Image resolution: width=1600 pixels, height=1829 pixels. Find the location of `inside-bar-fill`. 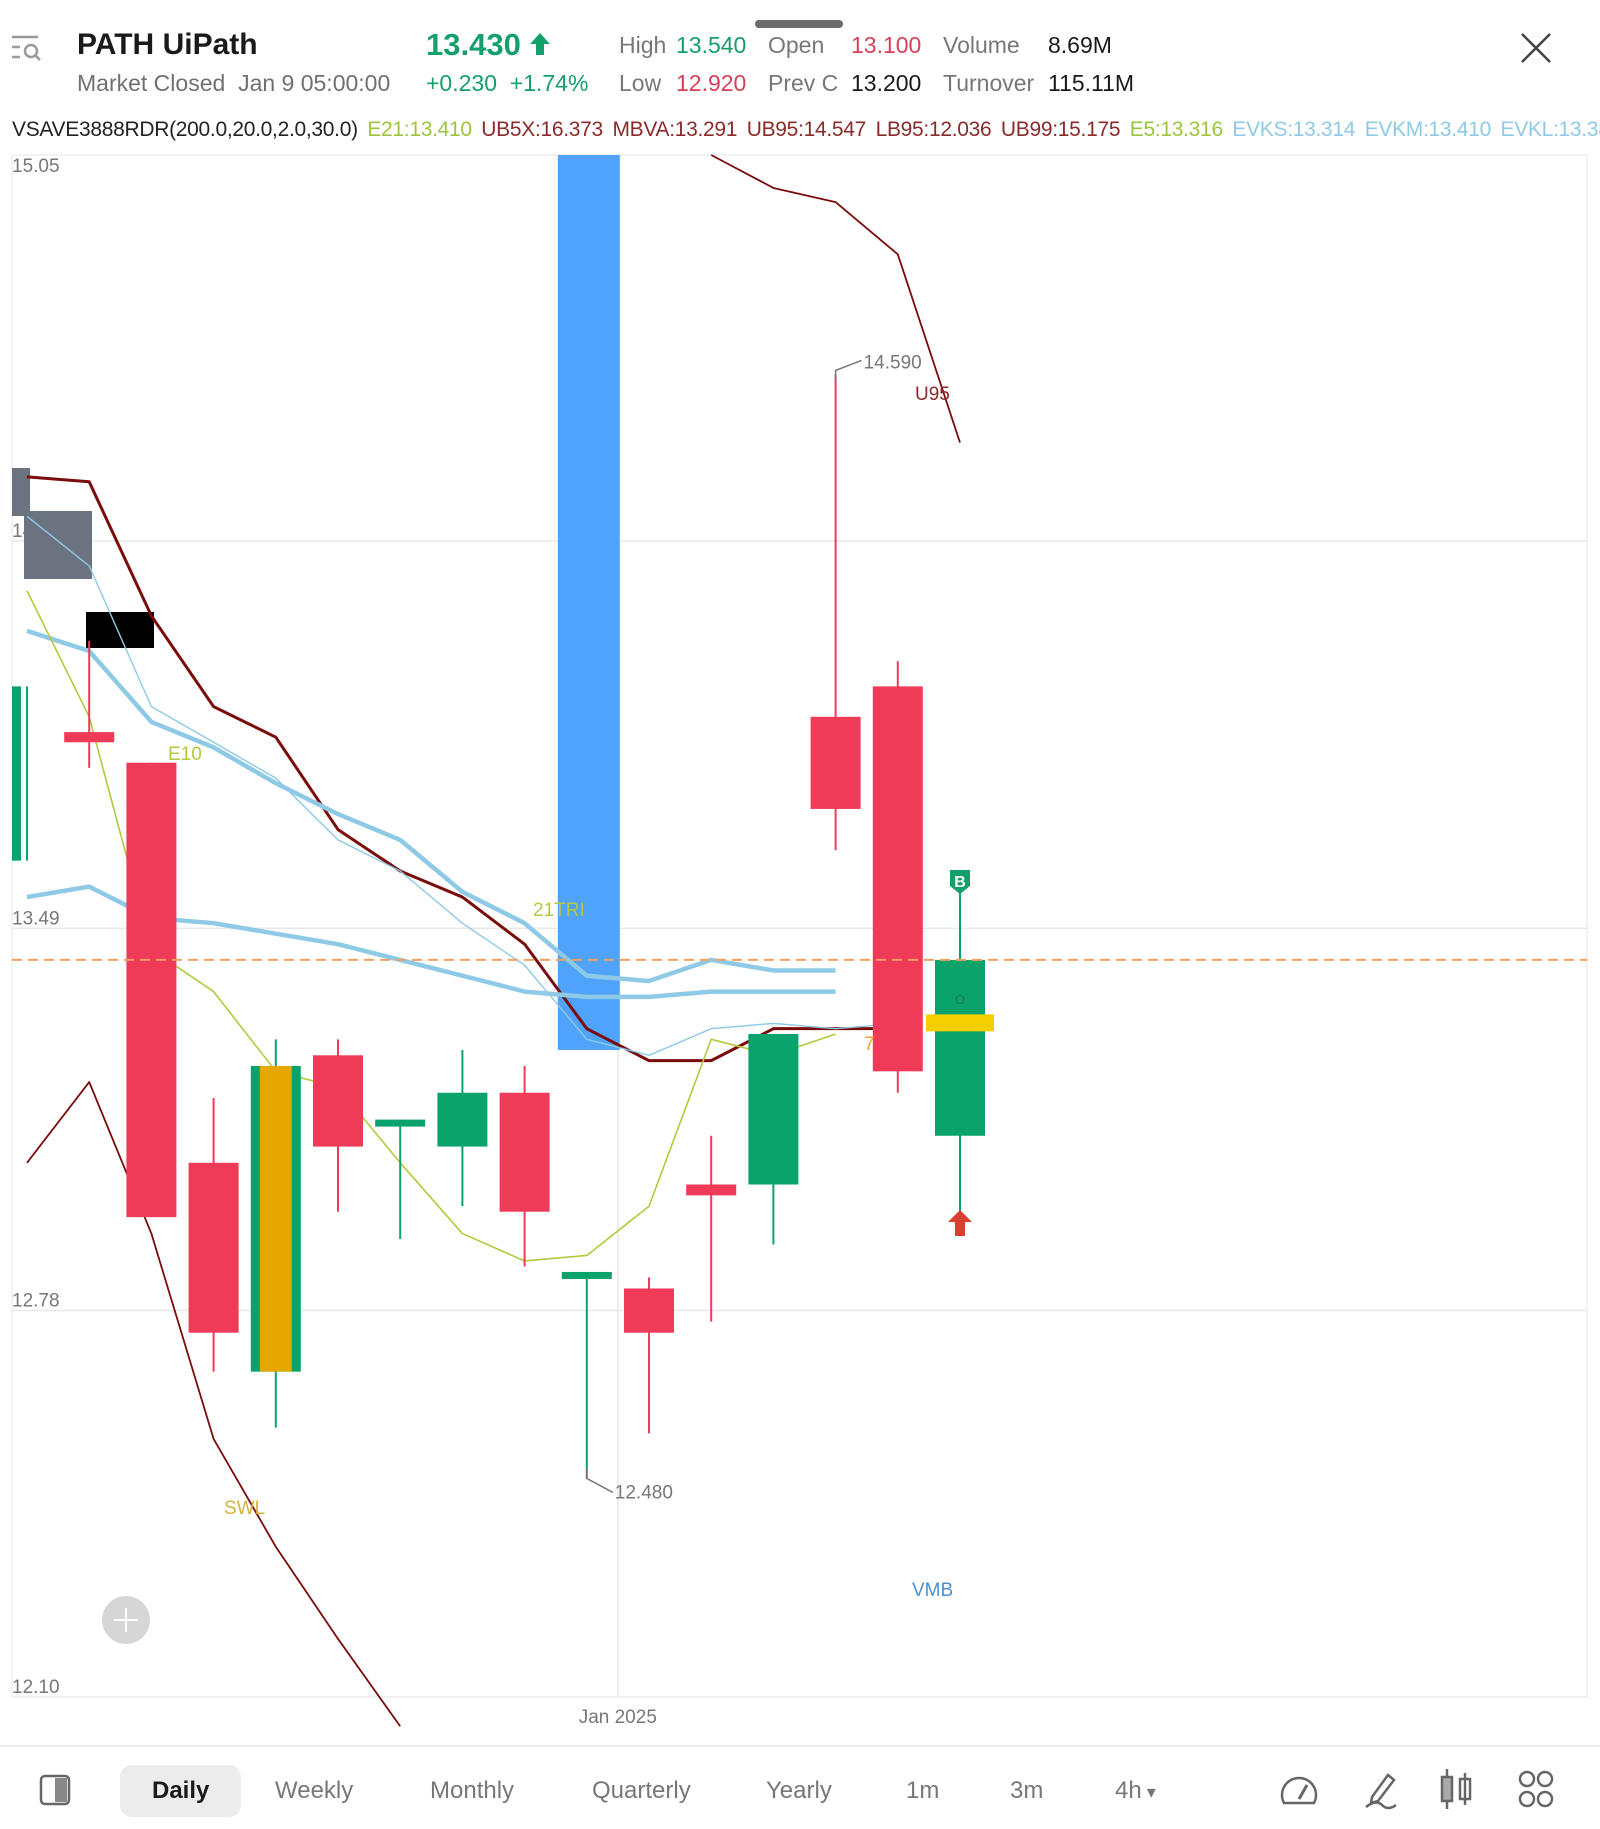

inside-bar-fill is located at coordinates (275, 1218).